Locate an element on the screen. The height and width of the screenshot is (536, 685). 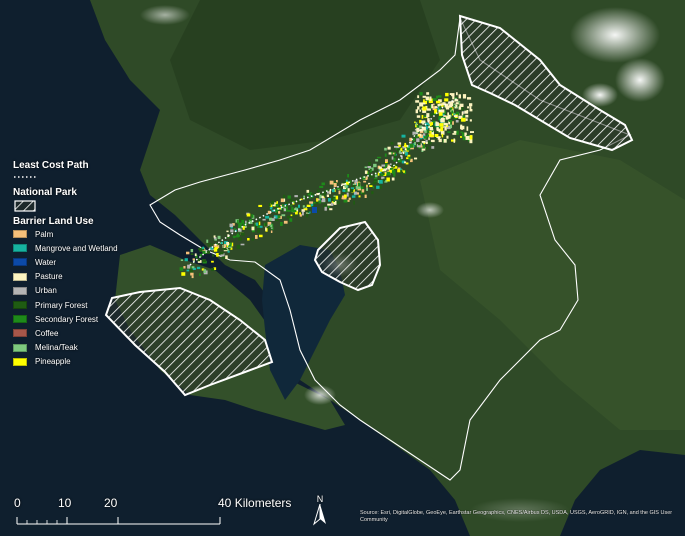
legend-item-label: Pasture is located at coordinates (49, 277).